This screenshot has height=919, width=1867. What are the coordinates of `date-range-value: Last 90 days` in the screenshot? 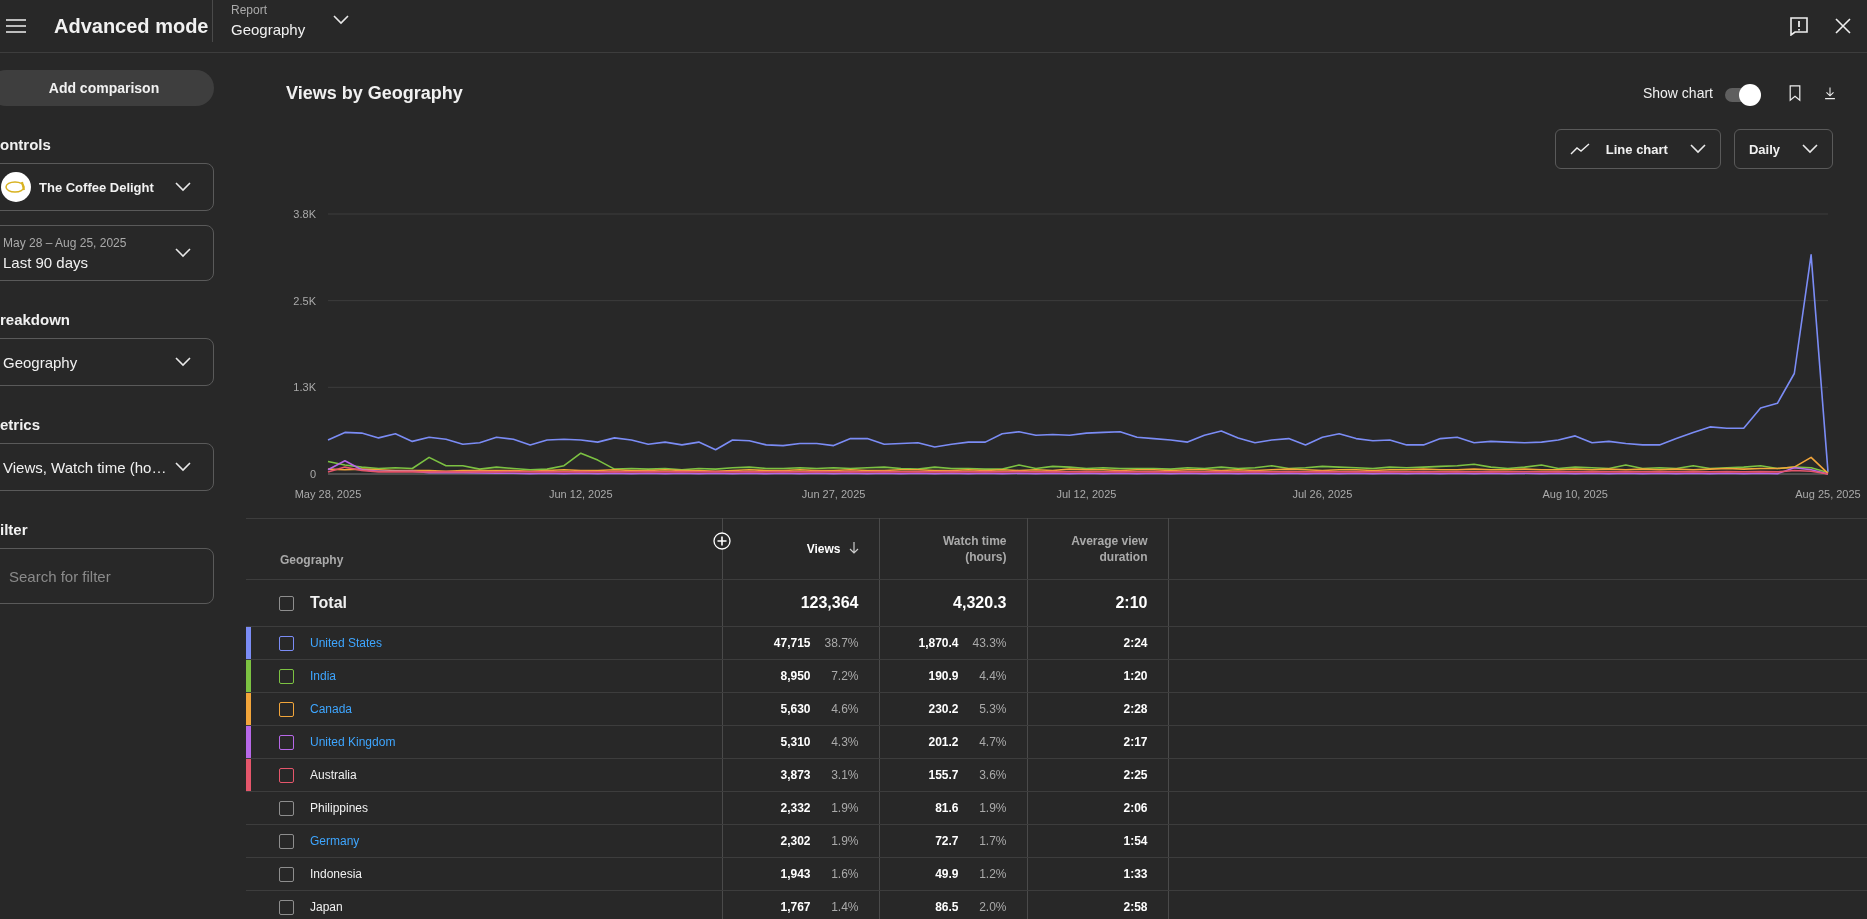 It's located at (46, 262).